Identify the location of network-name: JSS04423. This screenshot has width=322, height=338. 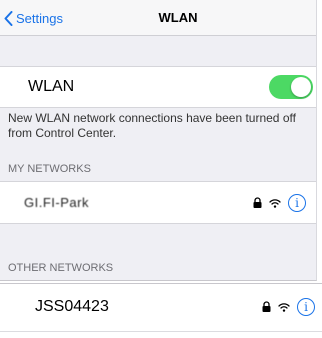
(72, 306).